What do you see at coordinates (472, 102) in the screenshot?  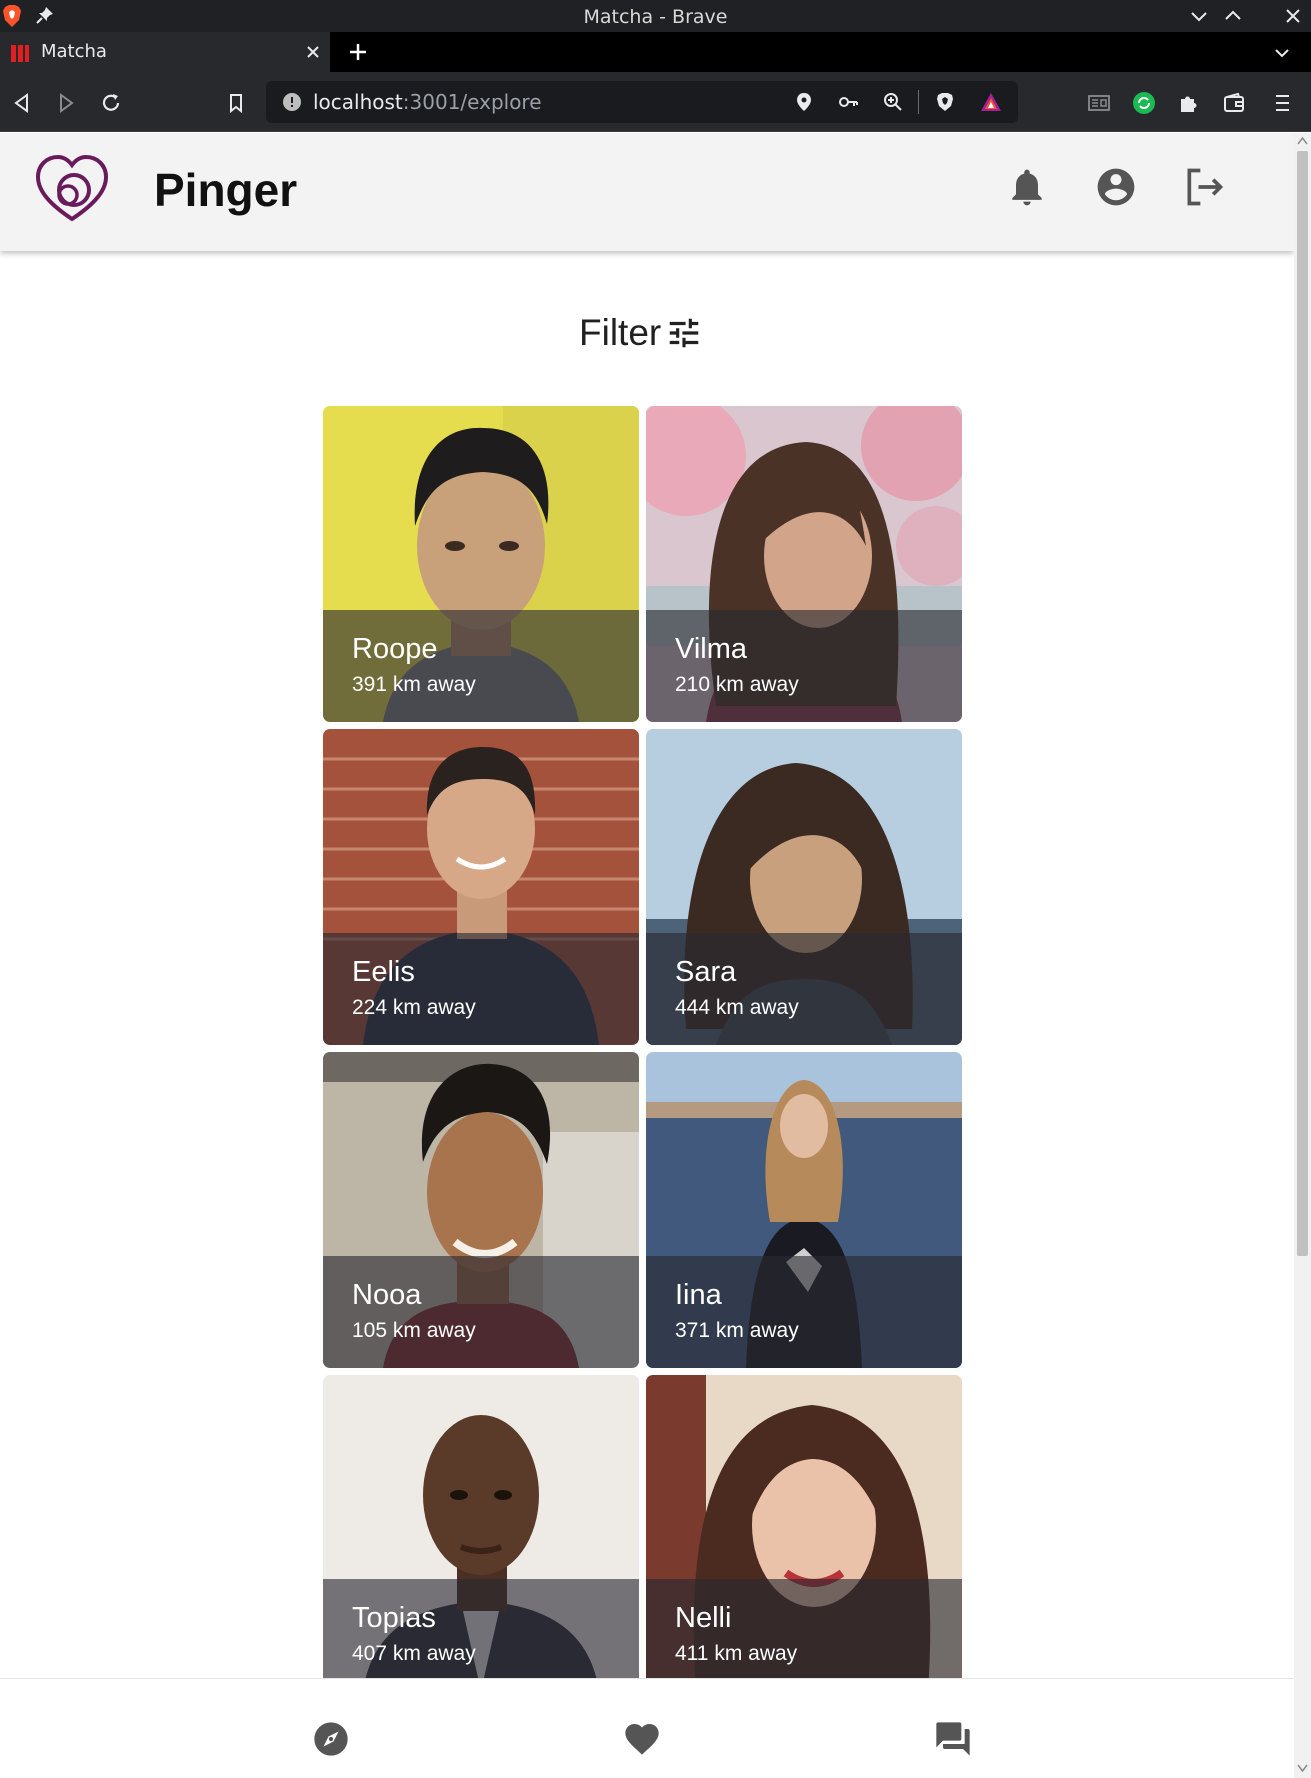 I see `url-path: :3001/explore` at bounding box center [472, 102].